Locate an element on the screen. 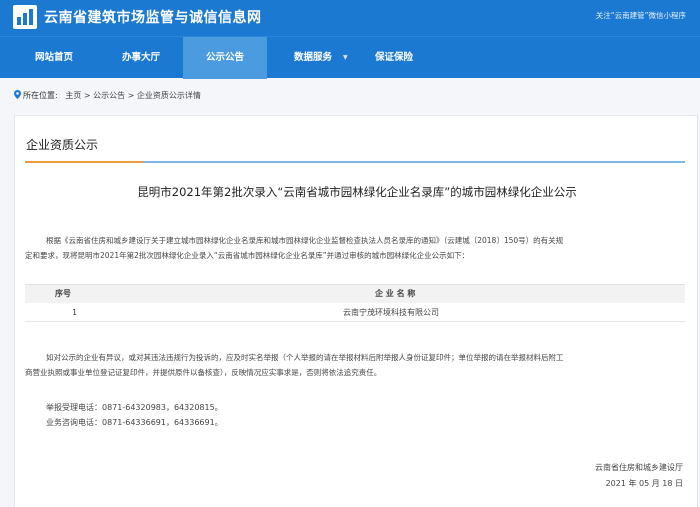 Image resolution: width=700 pixels, height=507 pixels. table-row: 1 云南宁茂环境科技有限公司 is located at coordinates (355, 312).